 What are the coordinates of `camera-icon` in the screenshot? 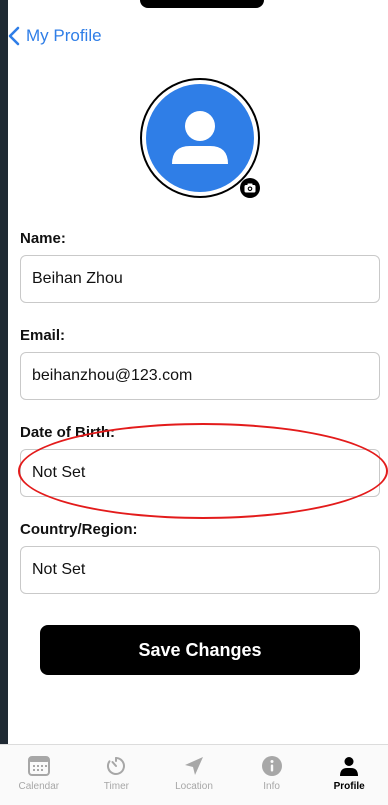 It's located at (250, 188).